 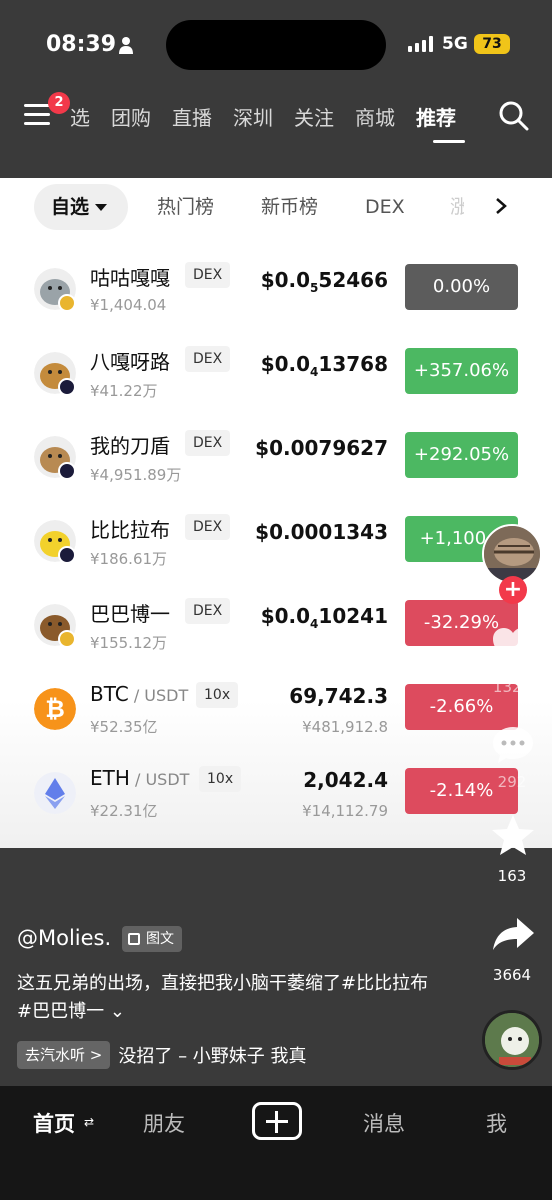 I want to click on price: 69,742.3, so click(x=338, y=696).